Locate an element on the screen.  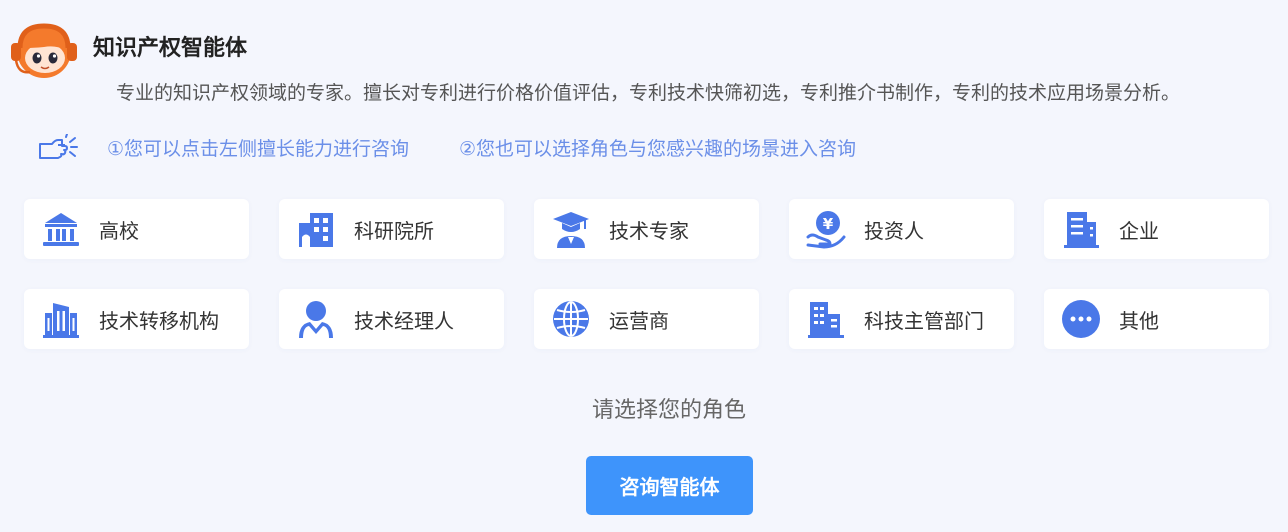
select-role-prompt: 请选择您的角色 is located at coordinates (668, 410).